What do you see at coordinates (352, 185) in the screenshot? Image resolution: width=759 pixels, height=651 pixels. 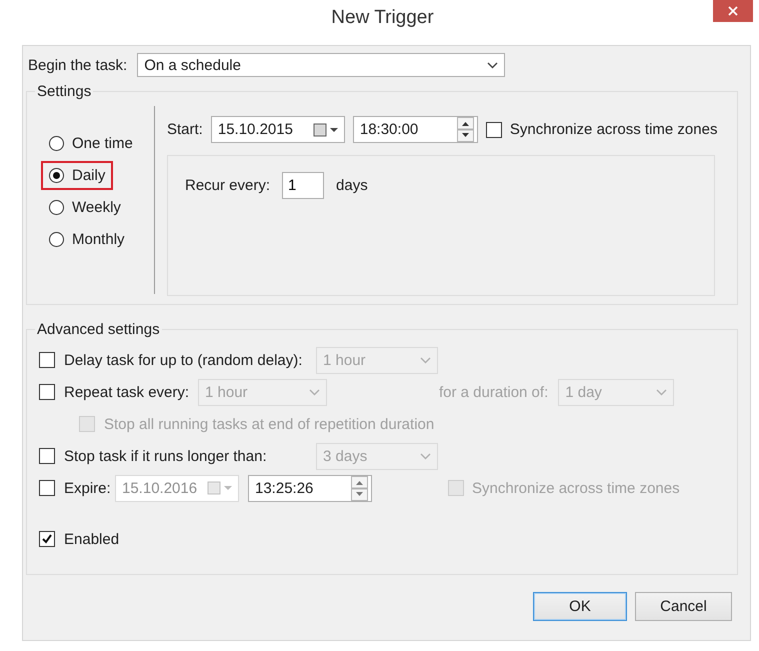 I see `unit-label: days` at bounding box center [352, 185].